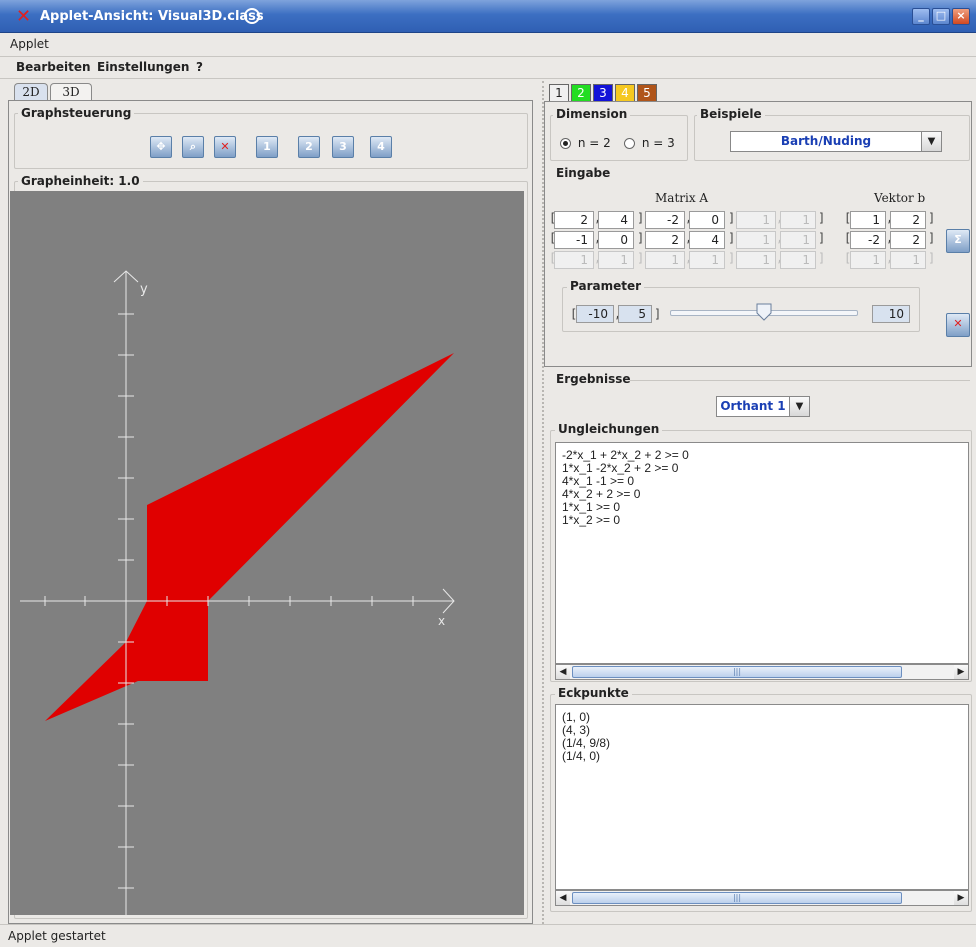  I want to click on tab-4: 4, so click(625, 92).